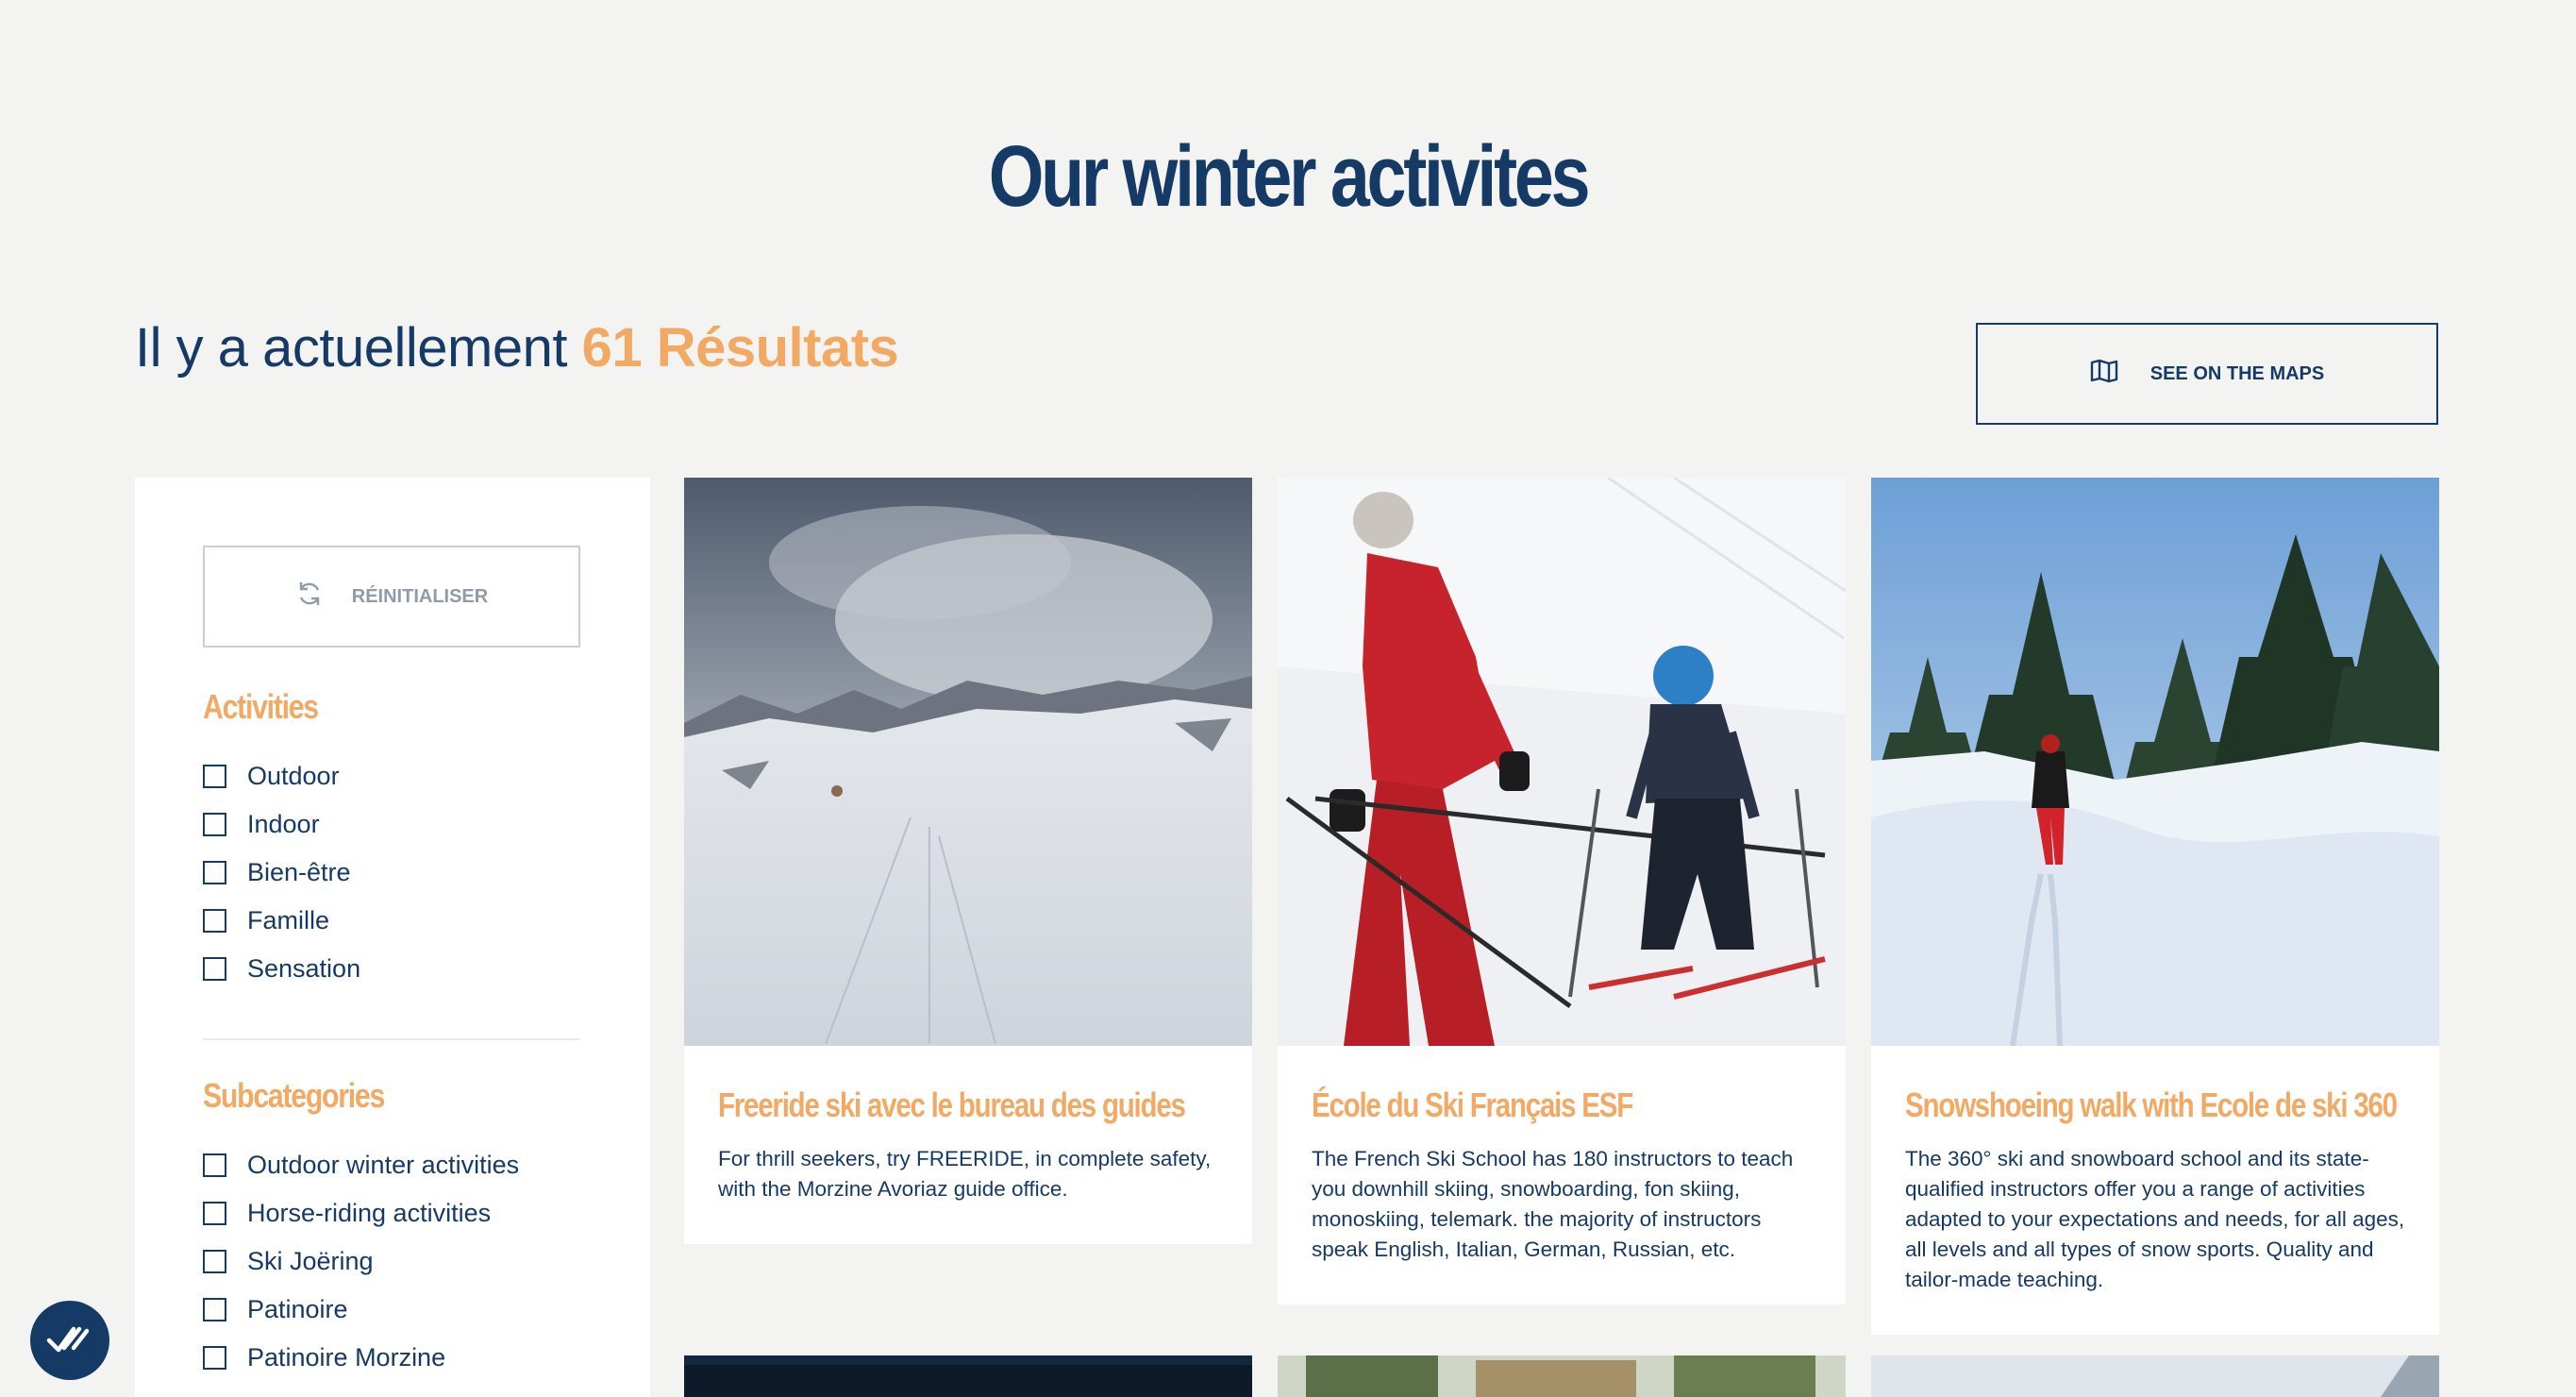  I want to click on filter-option-indoor: Indoor, so click(281, 824).